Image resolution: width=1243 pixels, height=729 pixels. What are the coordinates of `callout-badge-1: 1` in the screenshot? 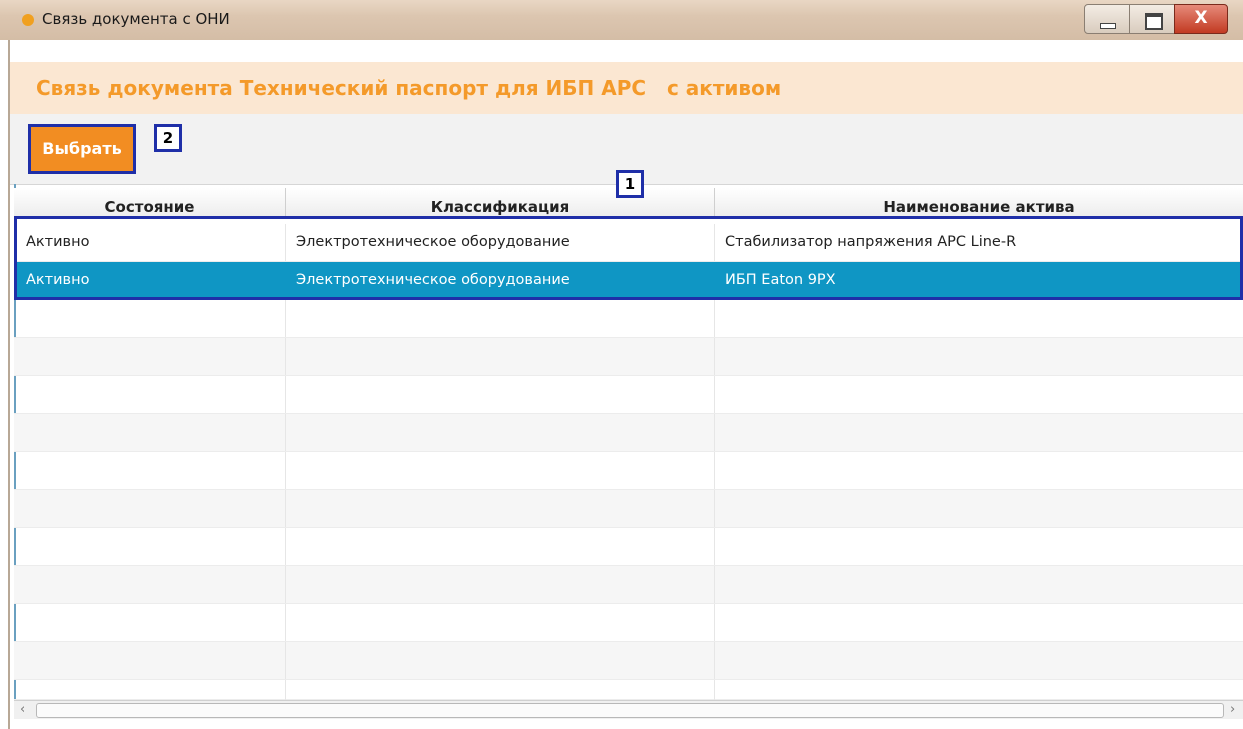 It's located at (630, 184).